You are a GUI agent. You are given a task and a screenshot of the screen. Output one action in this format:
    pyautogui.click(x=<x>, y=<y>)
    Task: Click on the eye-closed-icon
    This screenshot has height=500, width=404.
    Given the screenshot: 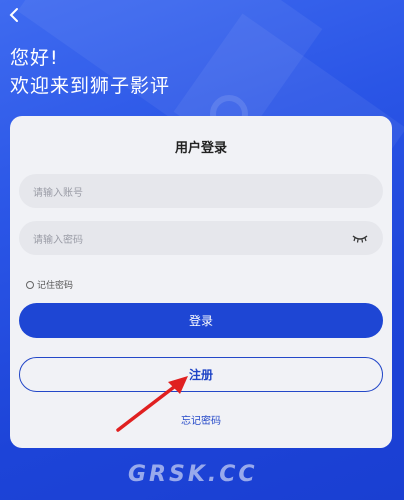 What is the action you would take?
    pyautogui.click(x=360, y=238)
    